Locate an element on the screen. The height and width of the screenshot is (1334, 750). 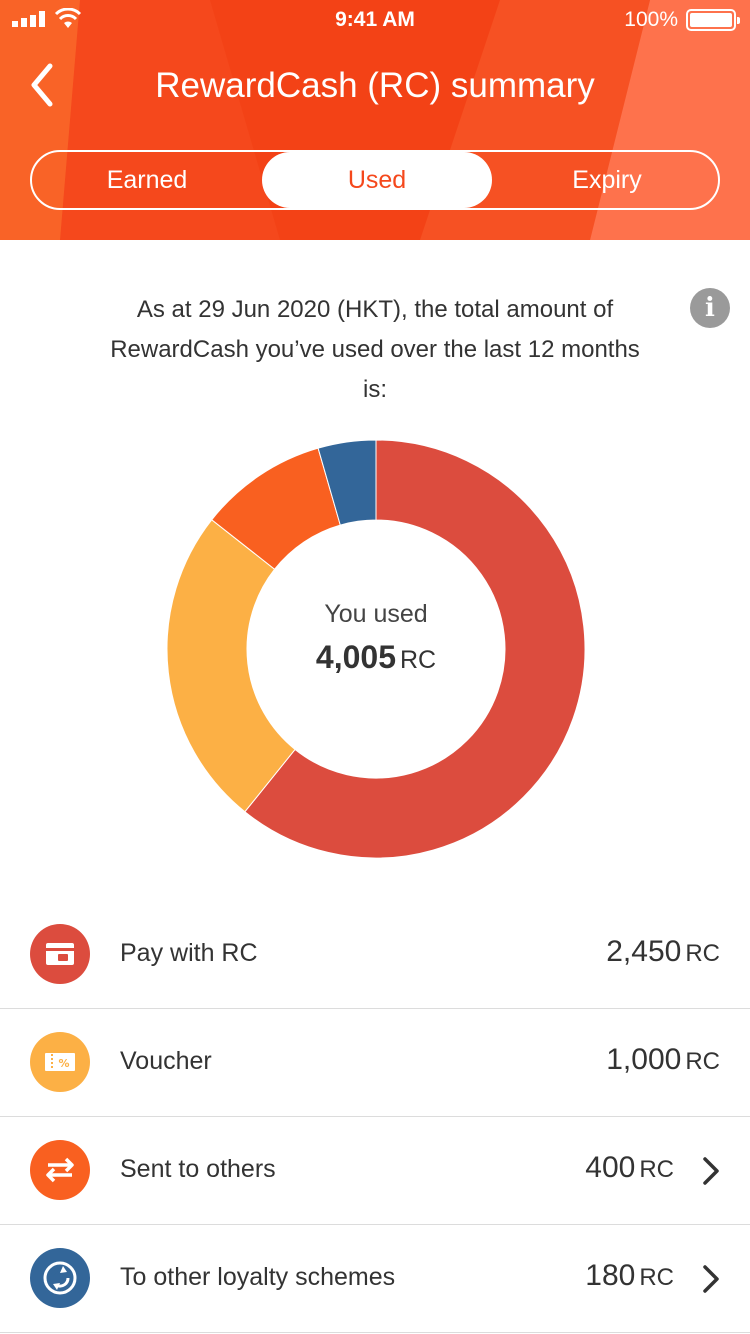
page-title: RewardCash (RC) summary is located at coordinates (375, 85).